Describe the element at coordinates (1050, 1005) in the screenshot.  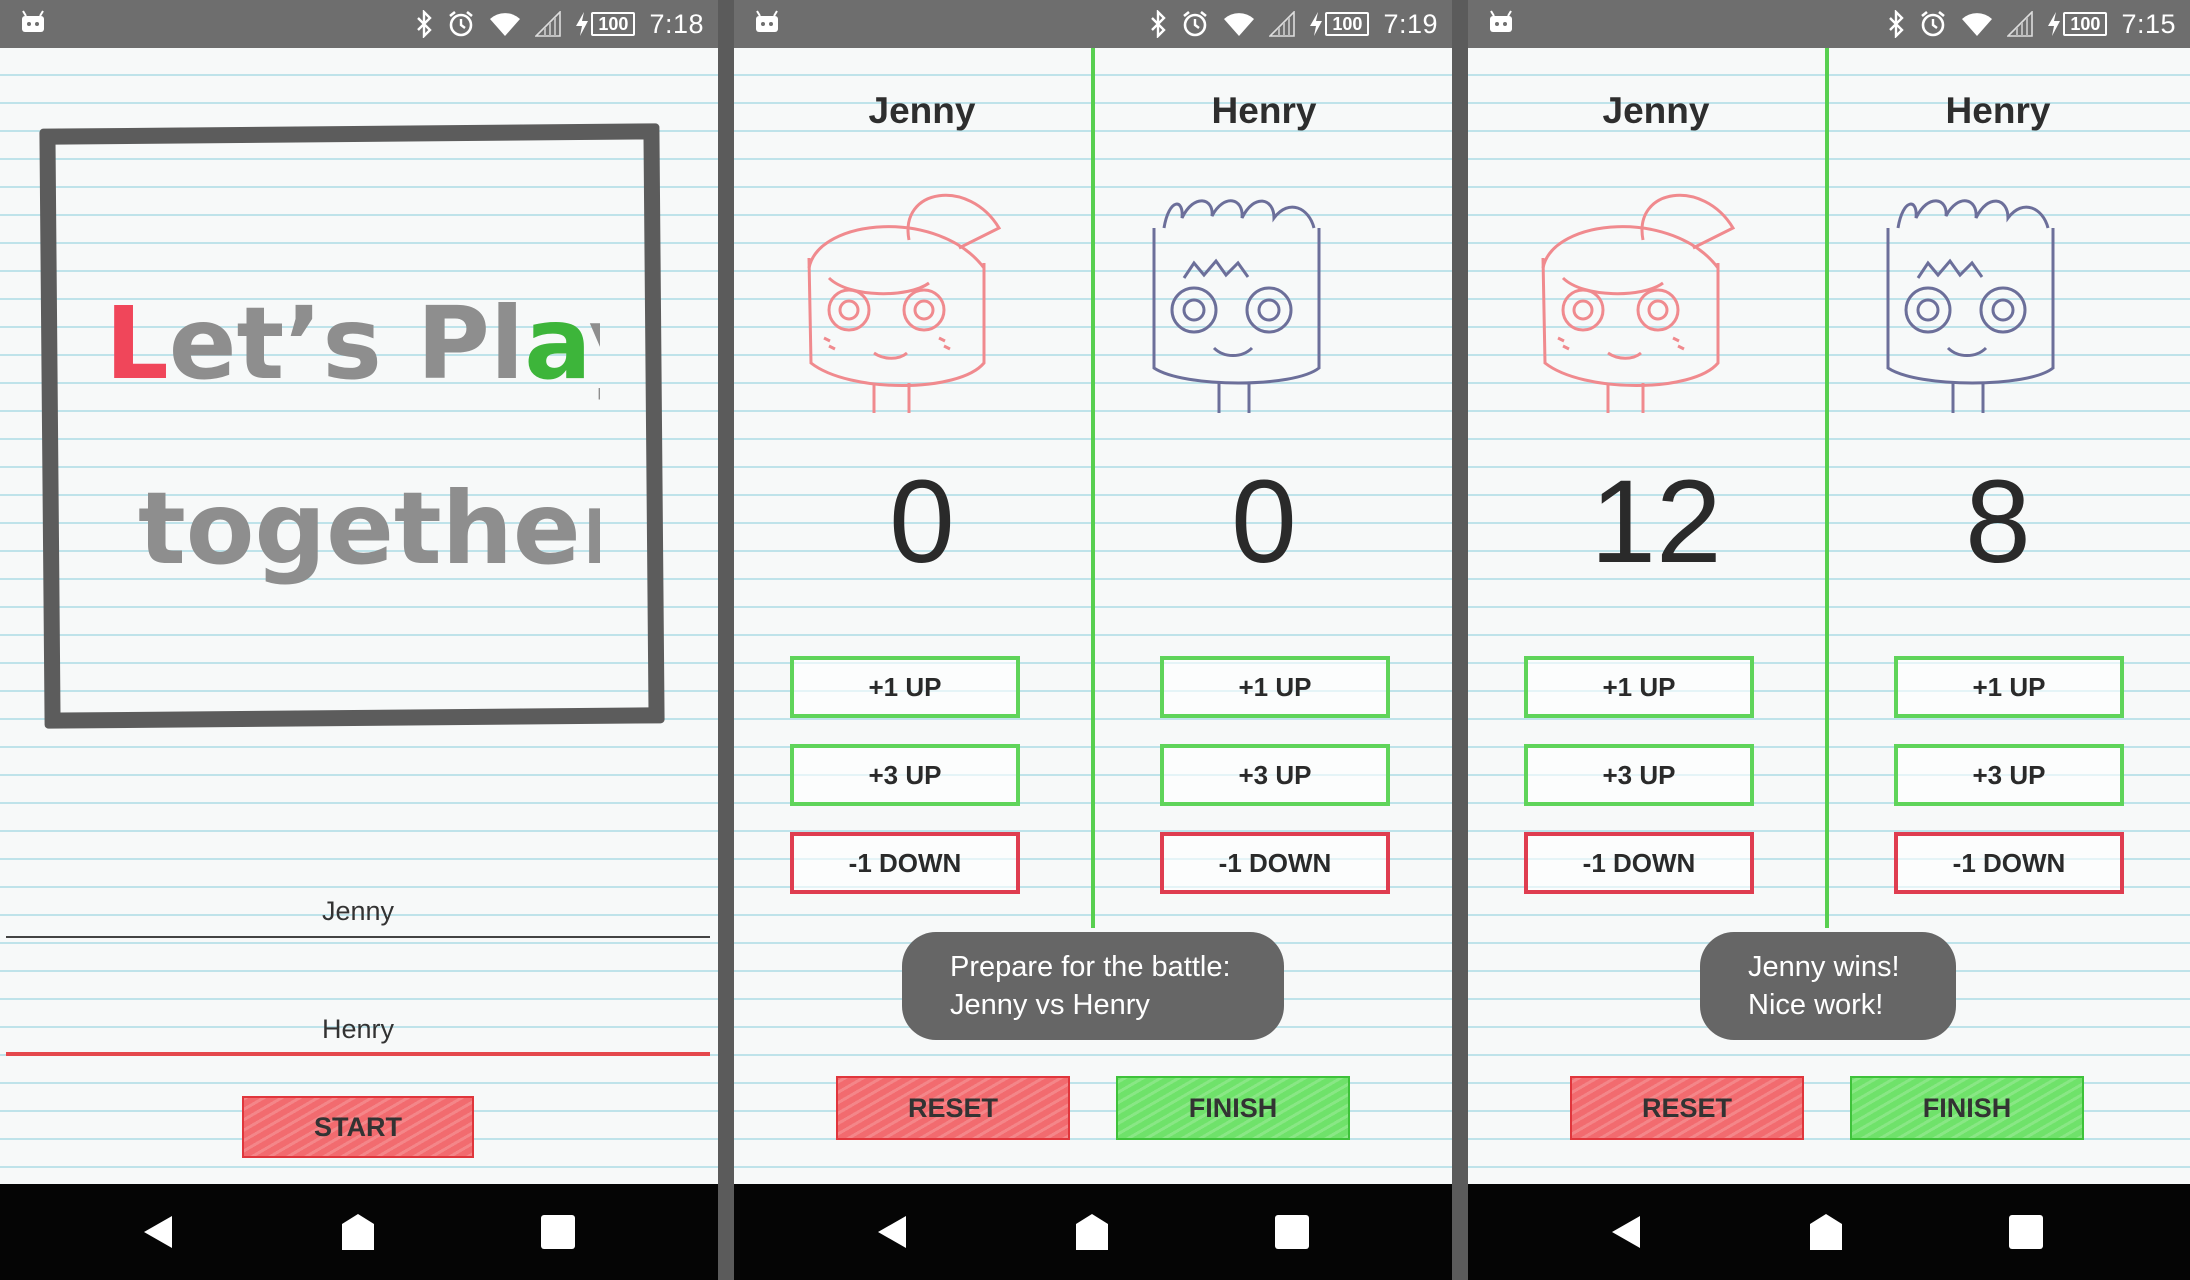
I see `toast-line-2: Jenny vs Henry` at that location.